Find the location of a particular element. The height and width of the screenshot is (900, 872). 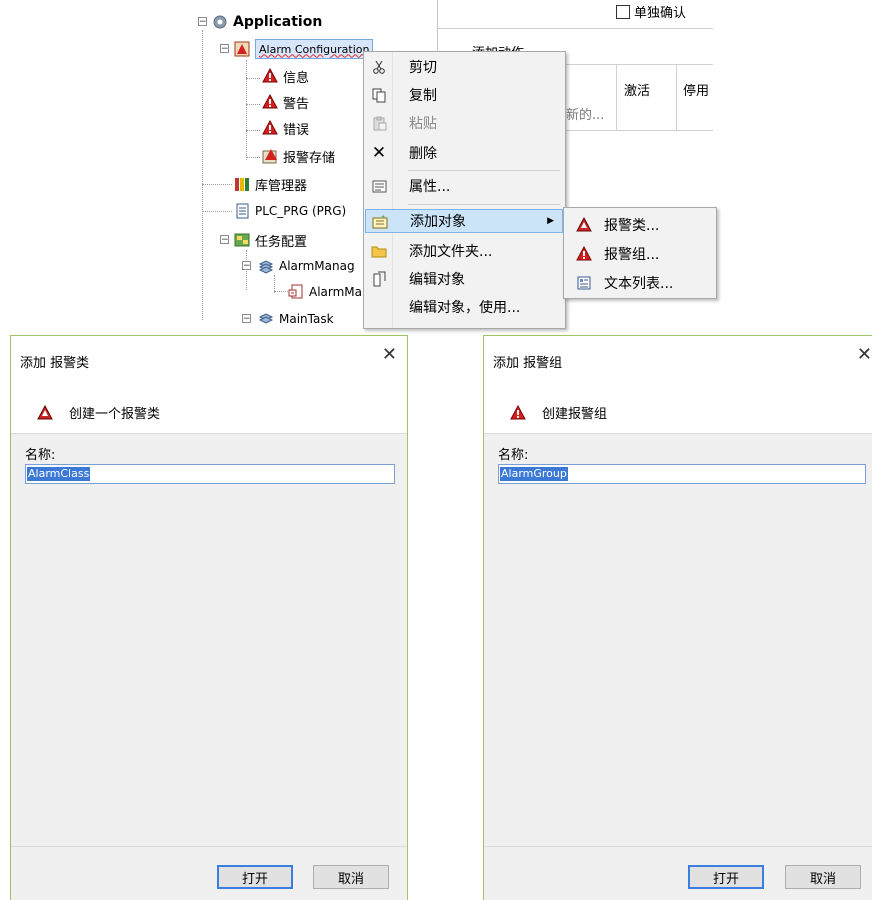

menu-item-paste: 粘贴 is located at coordinates (464, 123).